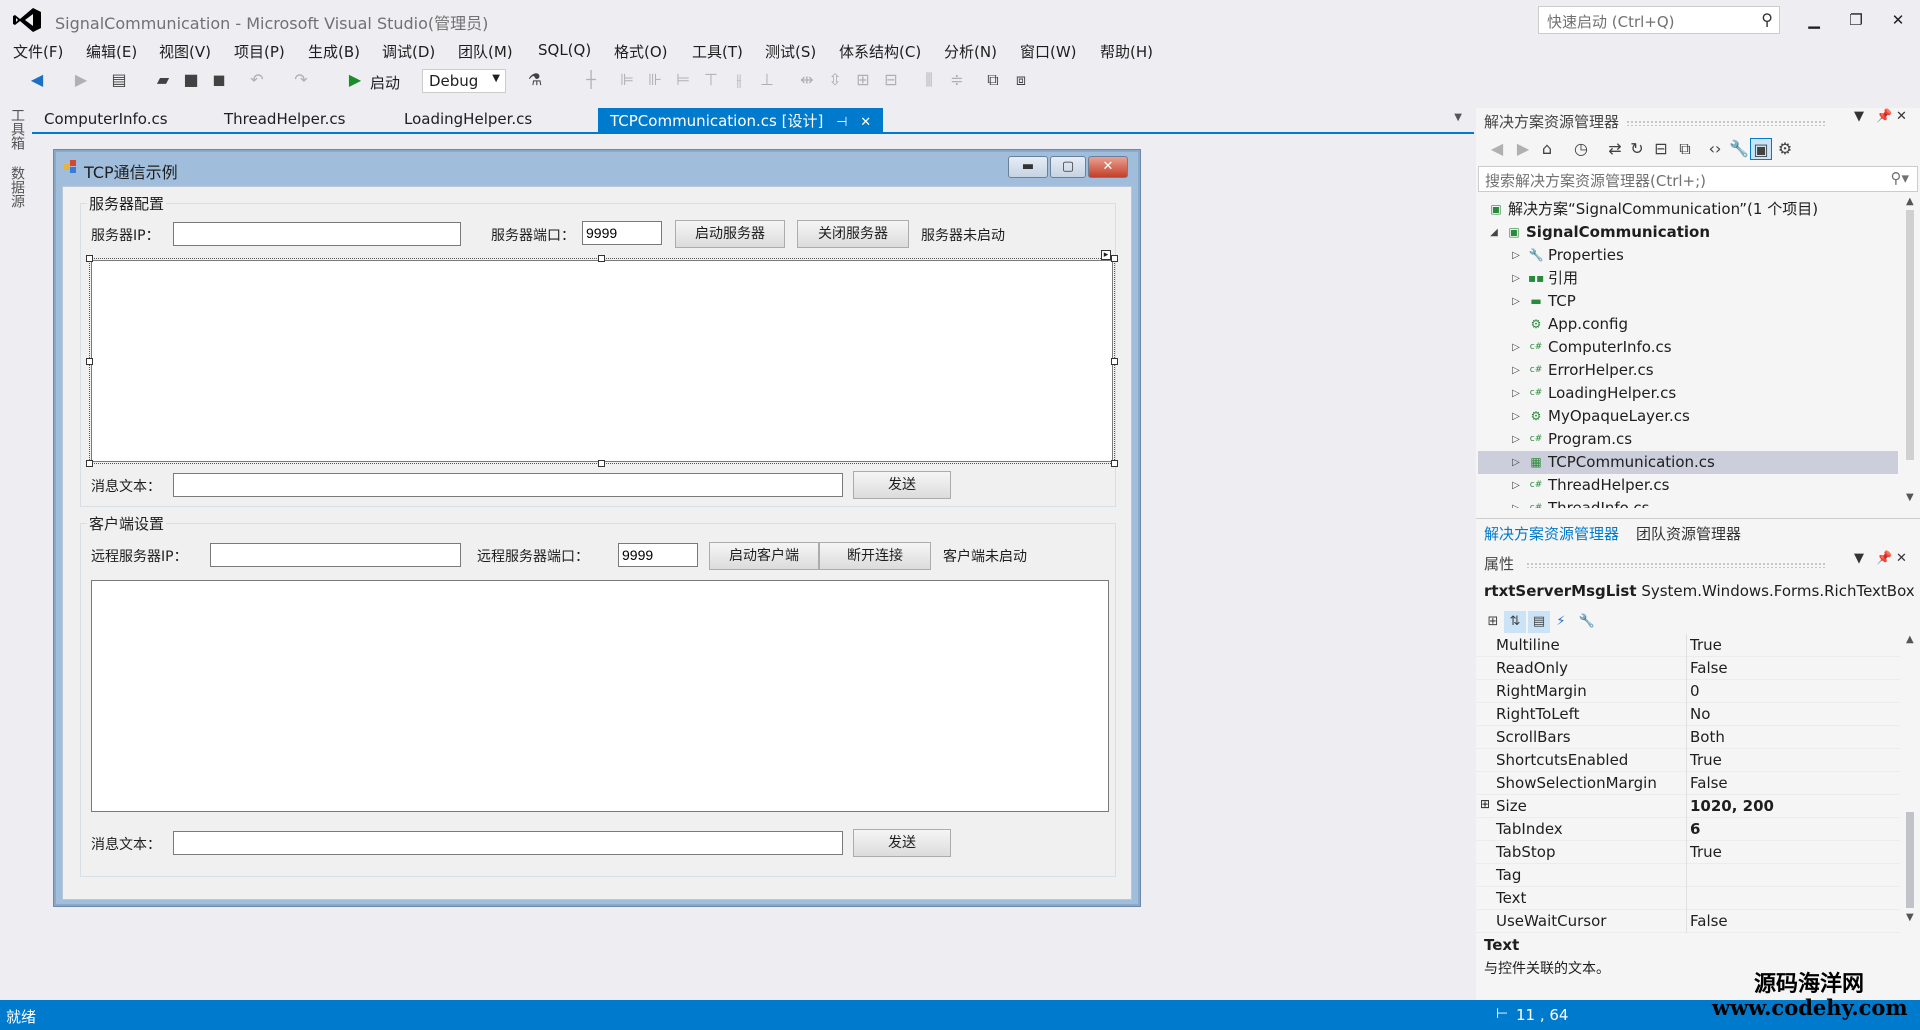 Image resolution: width=1920 pixels, height=1030 pixels. What do you see at coordinates (1688, 852) in the screenshot?
I see `property-row: TabStop True` at bounding box center [1688, 852].